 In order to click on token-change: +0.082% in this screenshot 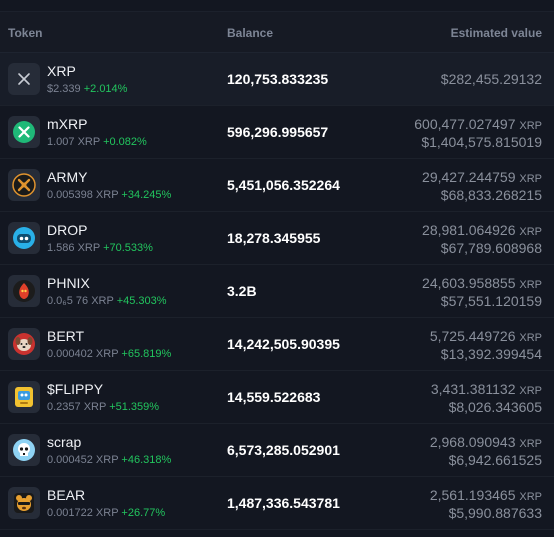, I will do `click(125, 142)`.